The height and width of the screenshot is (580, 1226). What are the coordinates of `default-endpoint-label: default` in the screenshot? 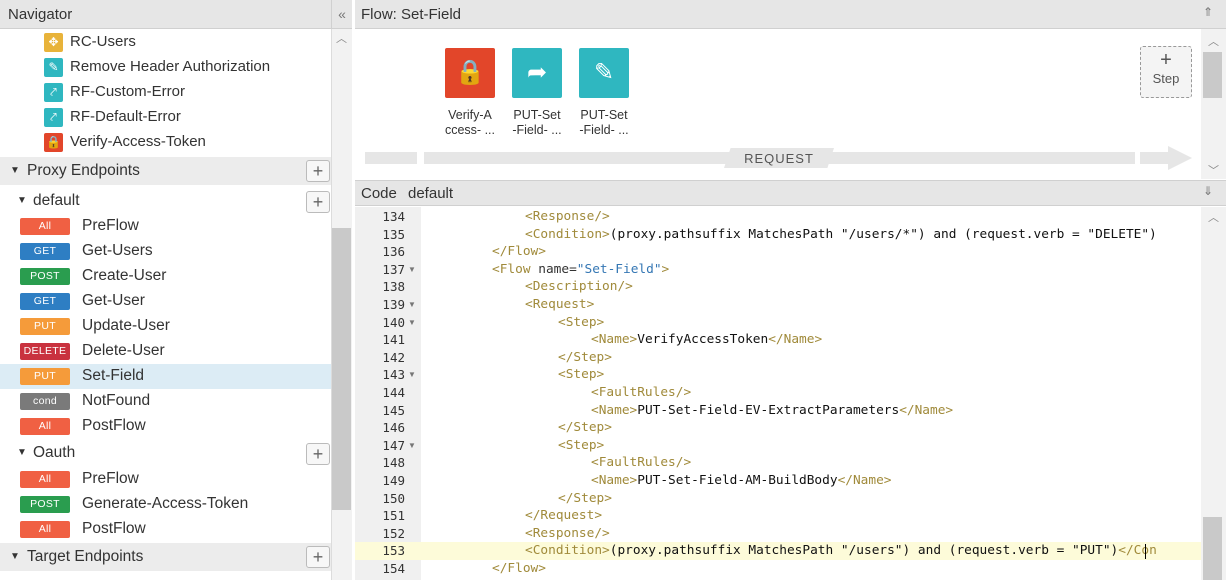 It's located at (56, 200).